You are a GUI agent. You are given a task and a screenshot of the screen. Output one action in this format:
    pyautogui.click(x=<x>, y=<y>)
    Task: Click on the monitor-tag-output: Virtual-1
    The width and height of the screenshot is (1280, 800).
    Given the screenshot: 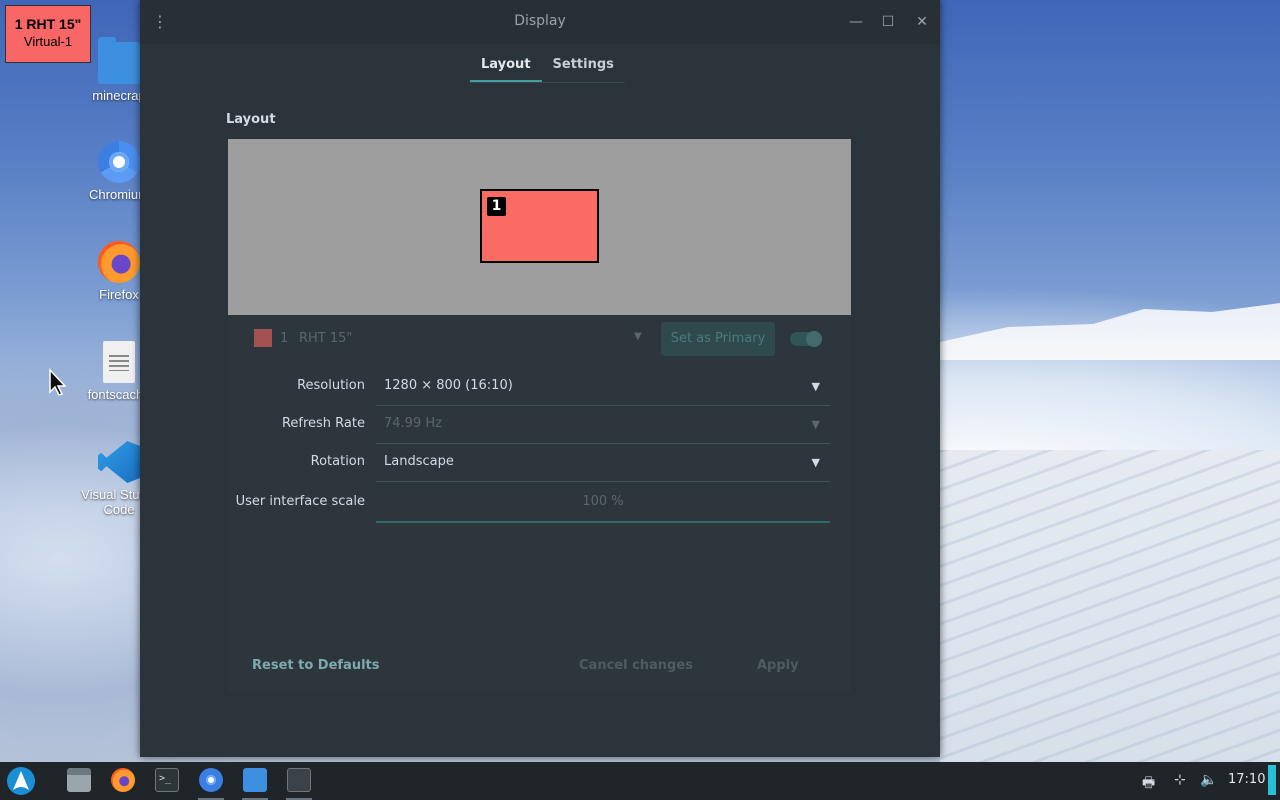 What is the action you would take?
    pyautogui.click(x=48, y=41)
    